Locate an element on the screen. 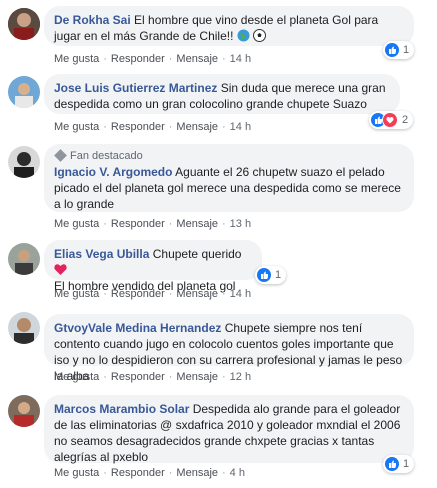  comment-author: GtvoyVale Medina Hernandez is located at coordinates (137, 328).